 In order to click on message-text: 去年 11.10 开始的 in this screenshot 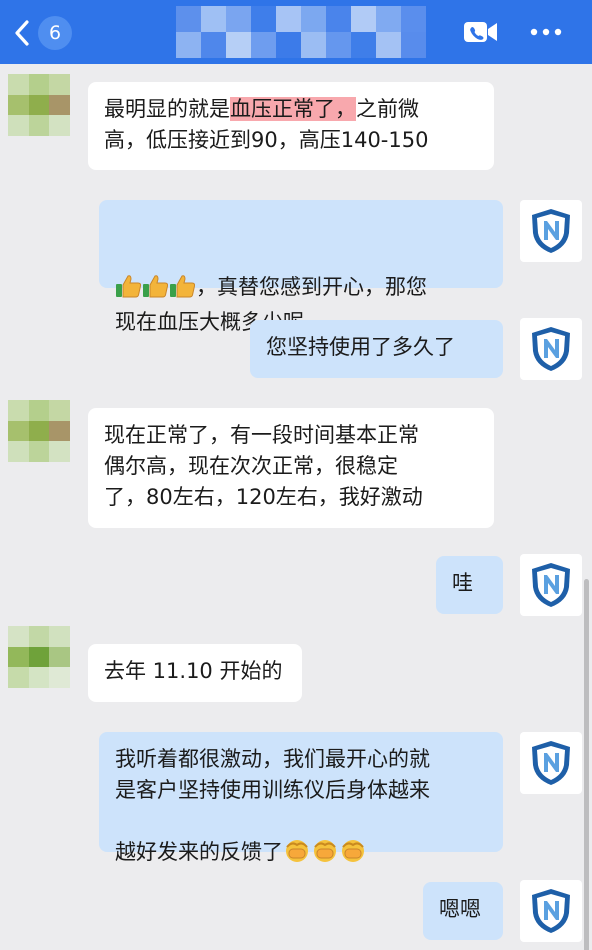, I will do `click(193, 671)`.